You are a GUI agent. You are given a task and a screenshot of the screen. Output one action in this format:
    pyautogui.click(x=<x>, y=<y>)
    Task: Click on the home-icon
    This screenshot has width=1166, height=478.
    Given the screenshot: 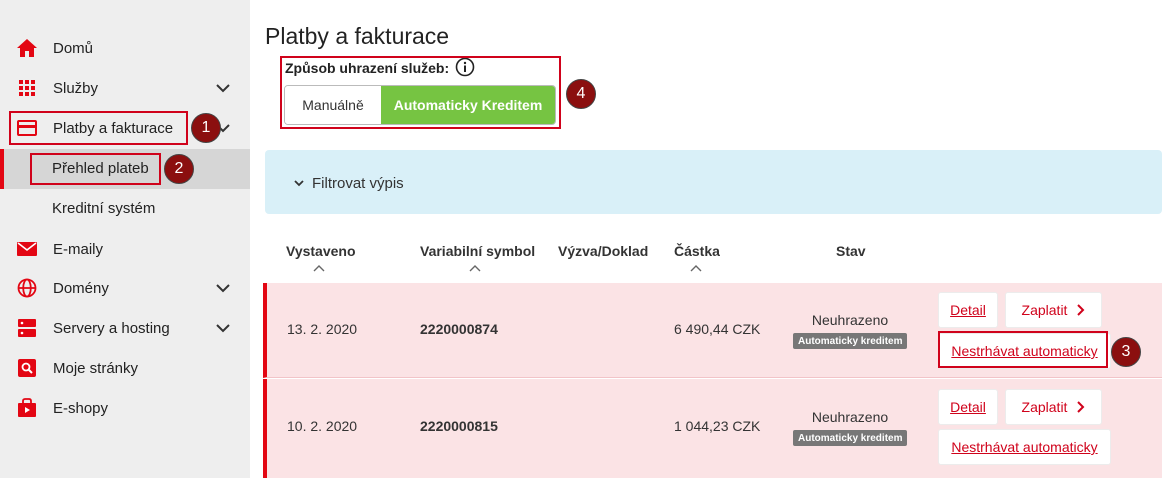 What is the action you would take?
    pyautogui.click(x=27, y=48)
    